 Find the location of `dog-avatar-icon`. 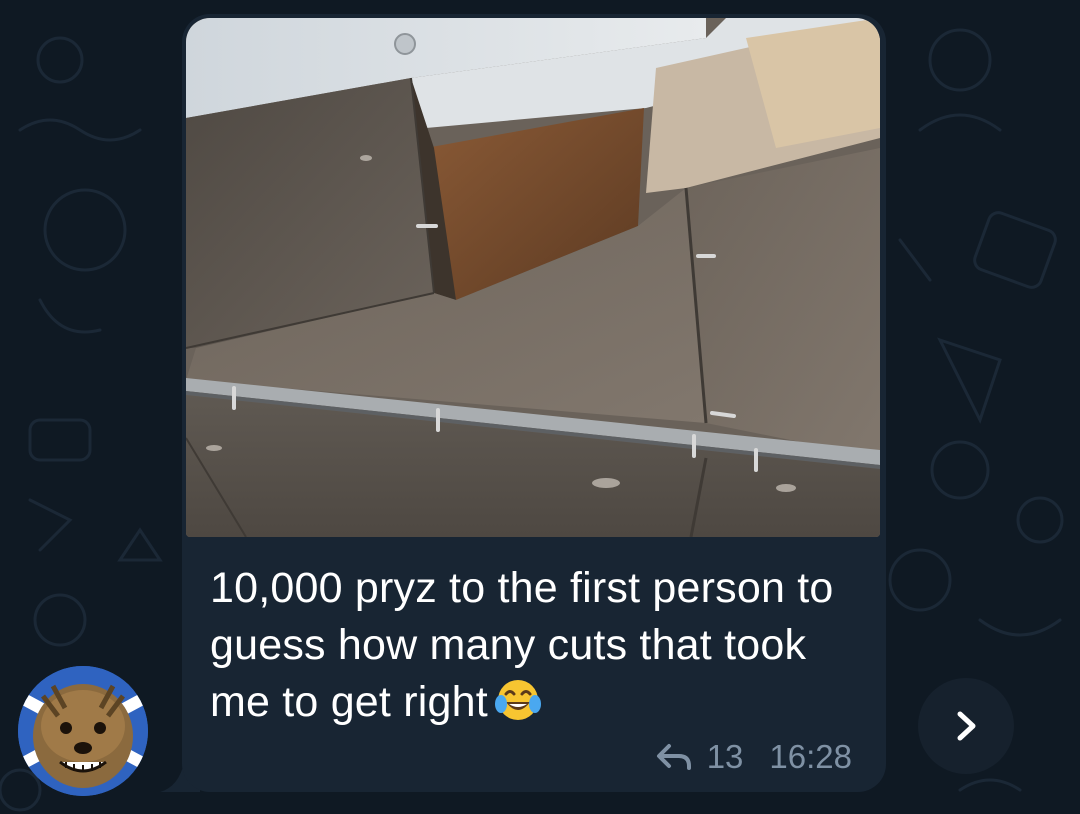

dog-avatar-icon is located at coordinates (83, 731).